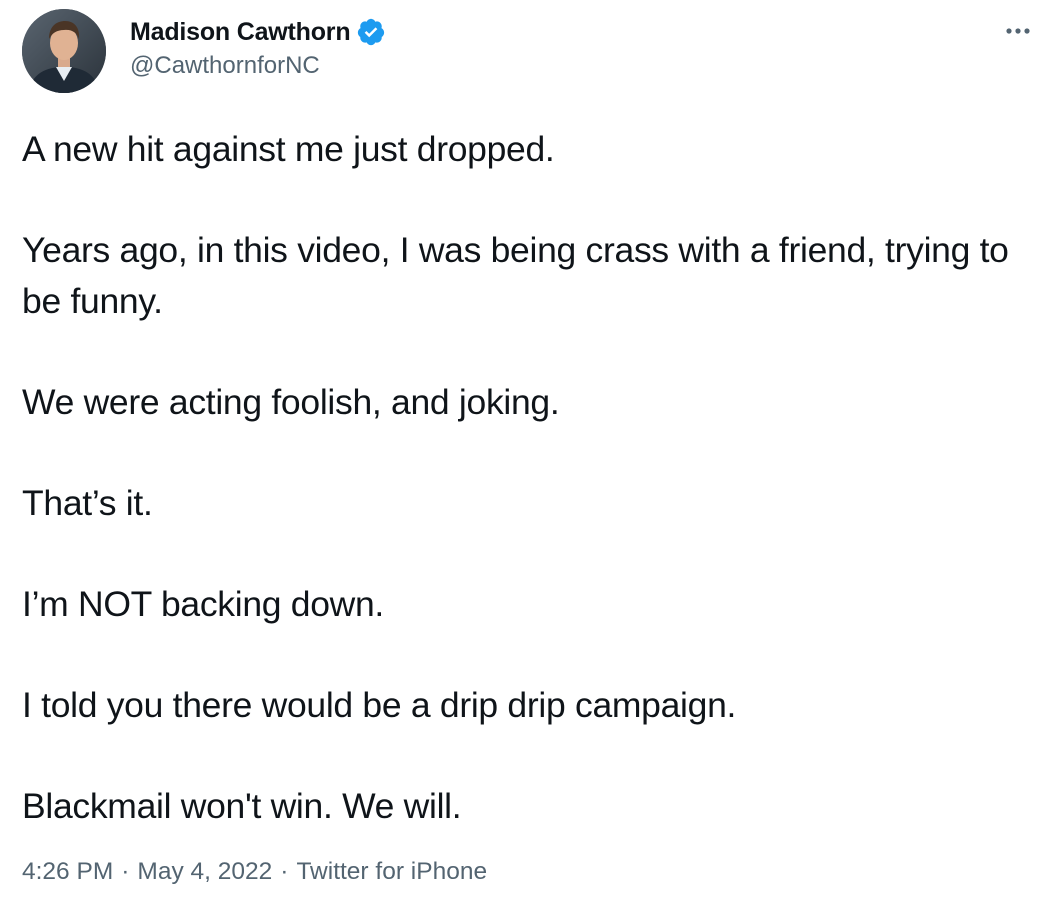  What do you see at coordinates (67, 871) in the screenshot?
I see `tweet-time: 4:26 PM` at bounding box center [67, 871].